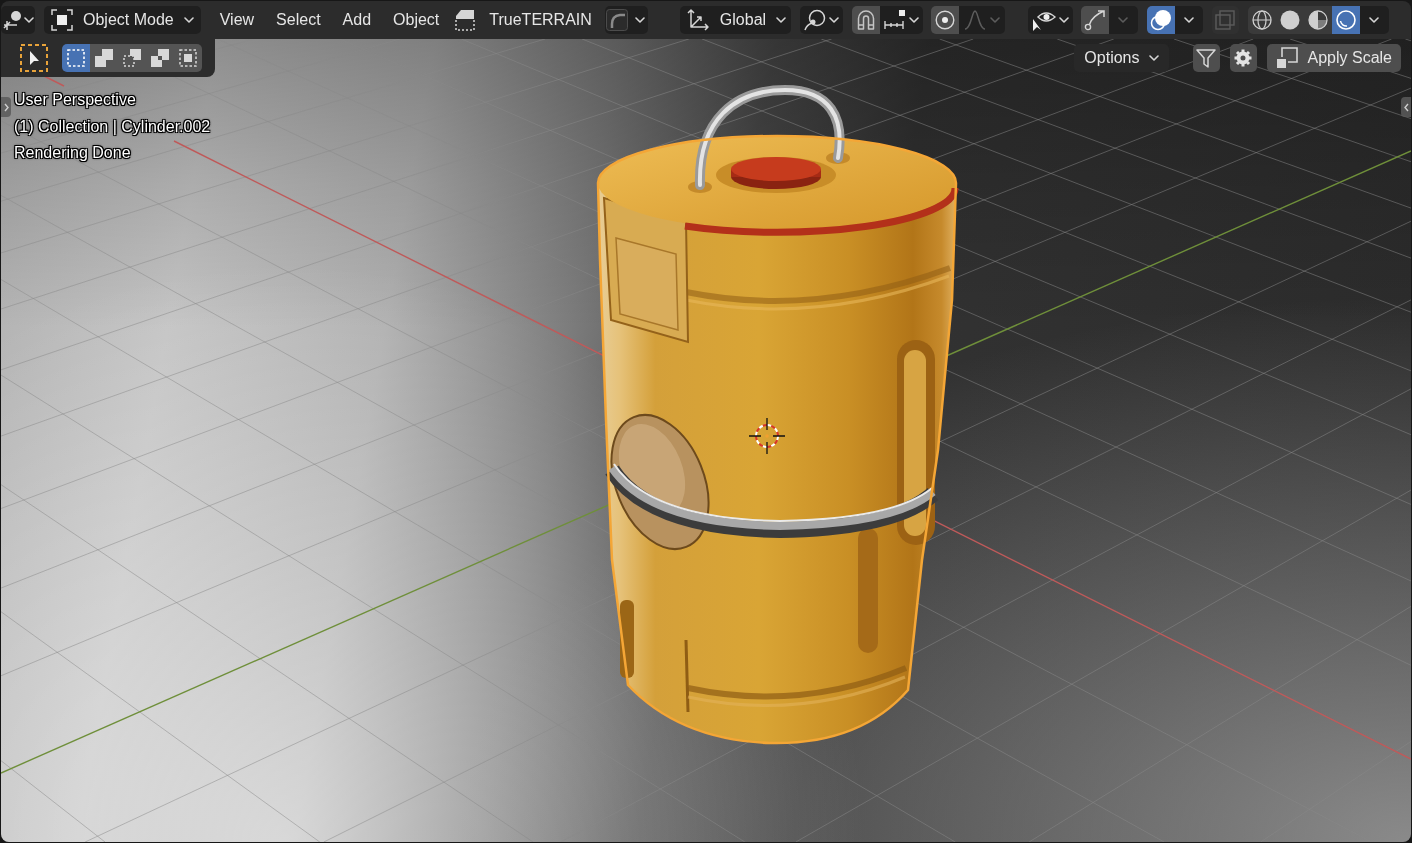 This screenshot has width=1412, height=843. I want to click on gizmo-toggle, so click(1094, 20).